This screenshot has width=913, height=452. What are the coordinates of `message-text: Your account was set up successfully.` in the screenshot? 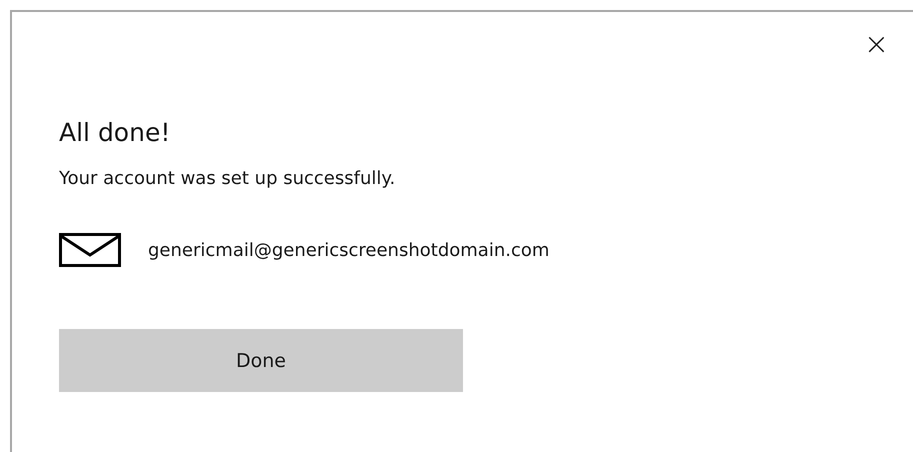 It's located at (227, 179).